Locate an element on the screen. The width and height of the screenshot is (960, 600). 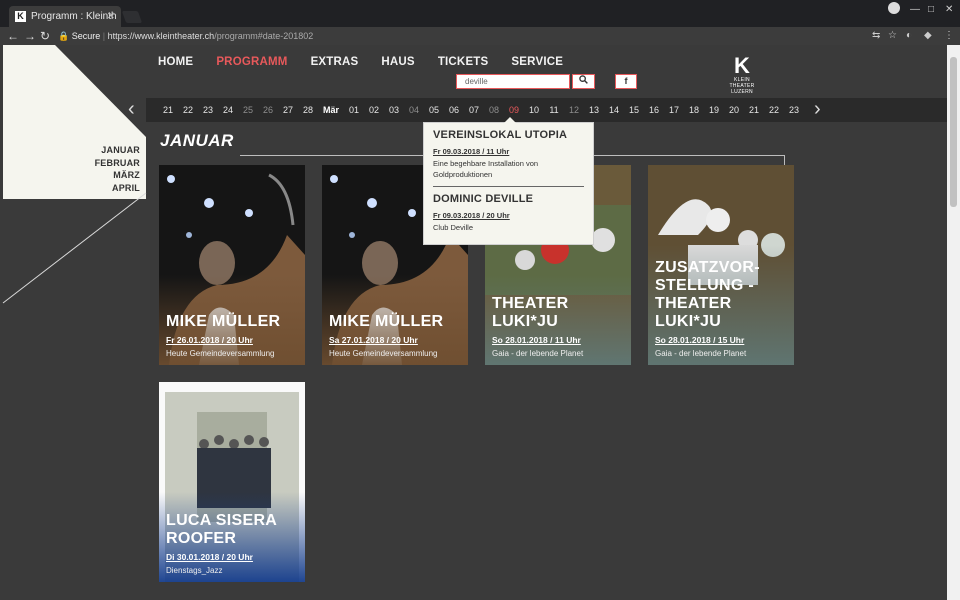
date-item: 16 is located at coordinates (654, 110).